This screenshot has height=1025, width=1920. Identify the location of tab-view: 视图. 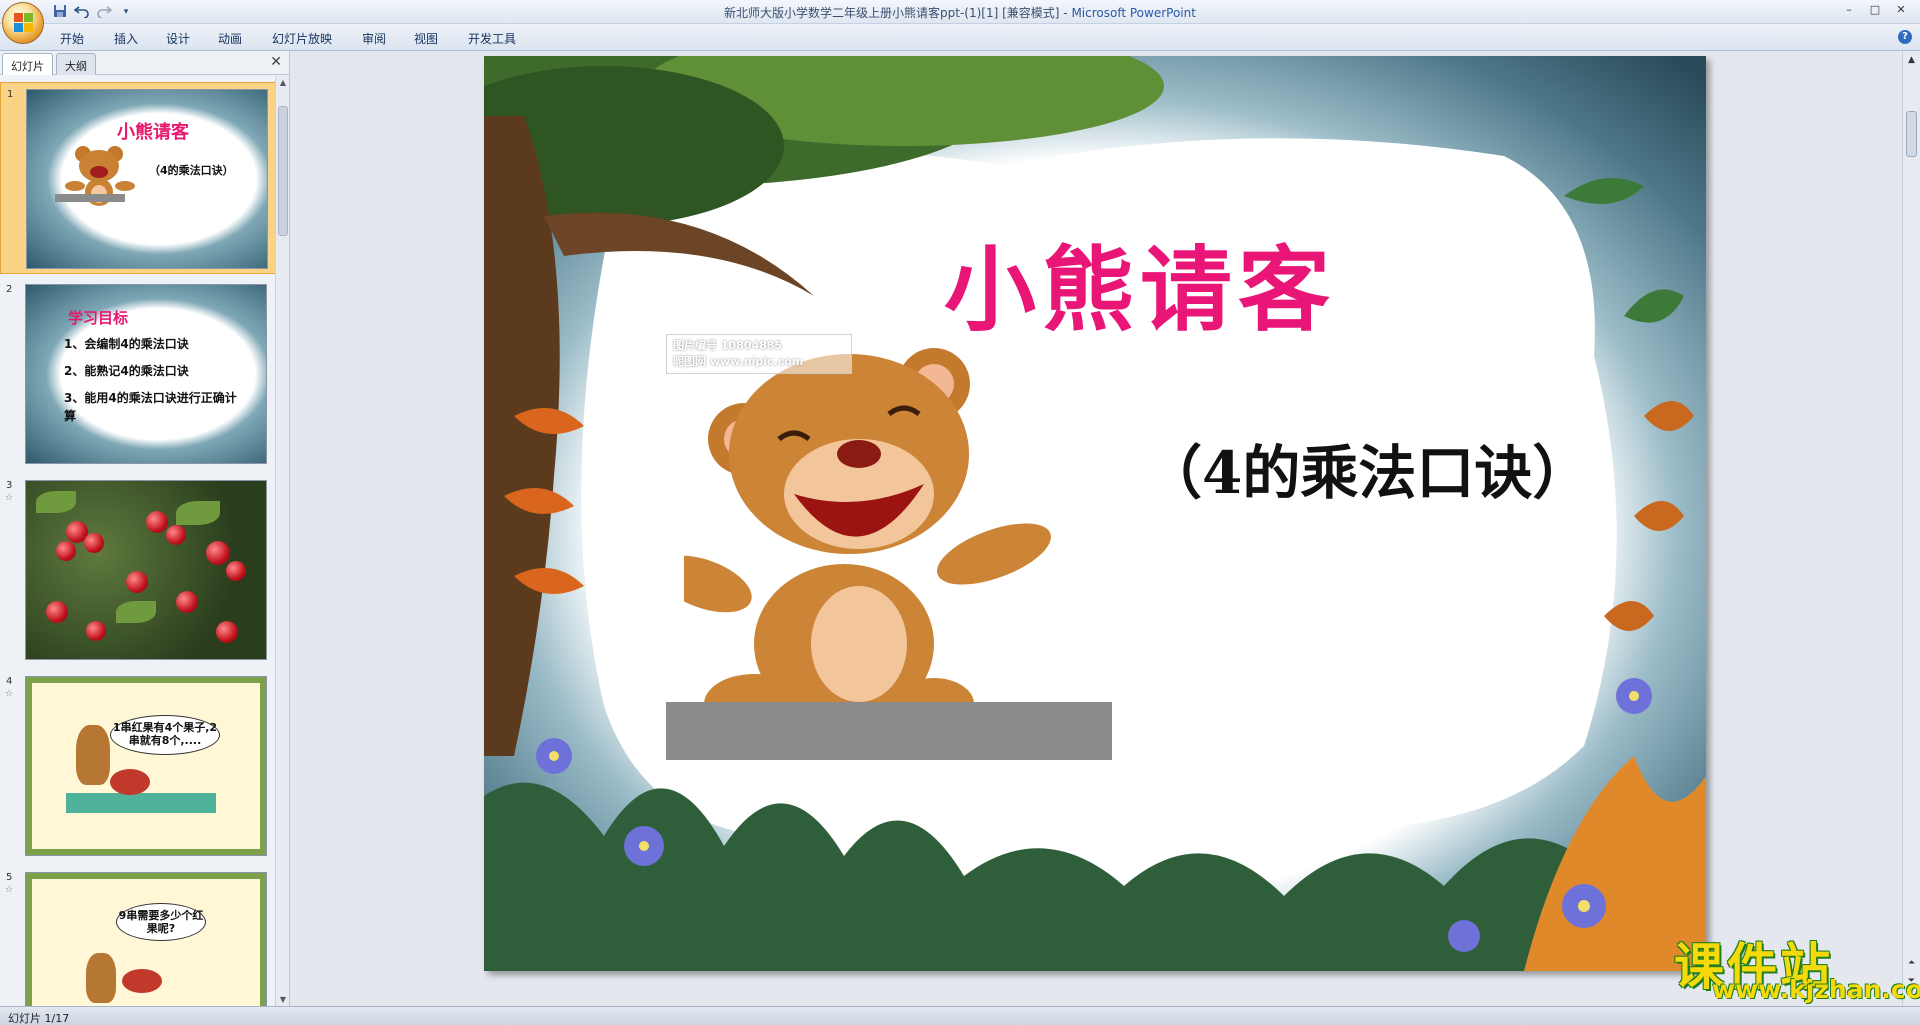
(426, 38).